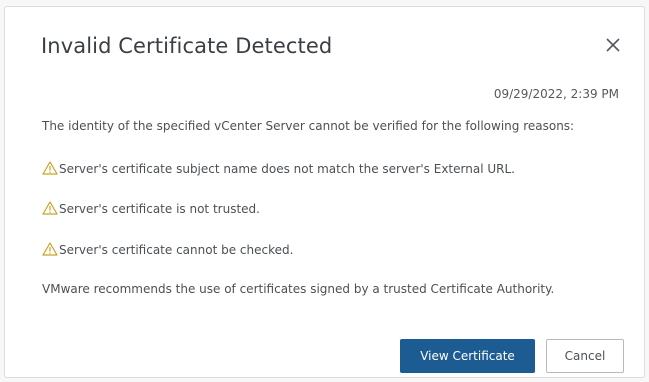  Describe the element at coordinates (556, 94) in the screenshot. I see `timestamp: 09/29/2022, 2:39 PM` at that location.